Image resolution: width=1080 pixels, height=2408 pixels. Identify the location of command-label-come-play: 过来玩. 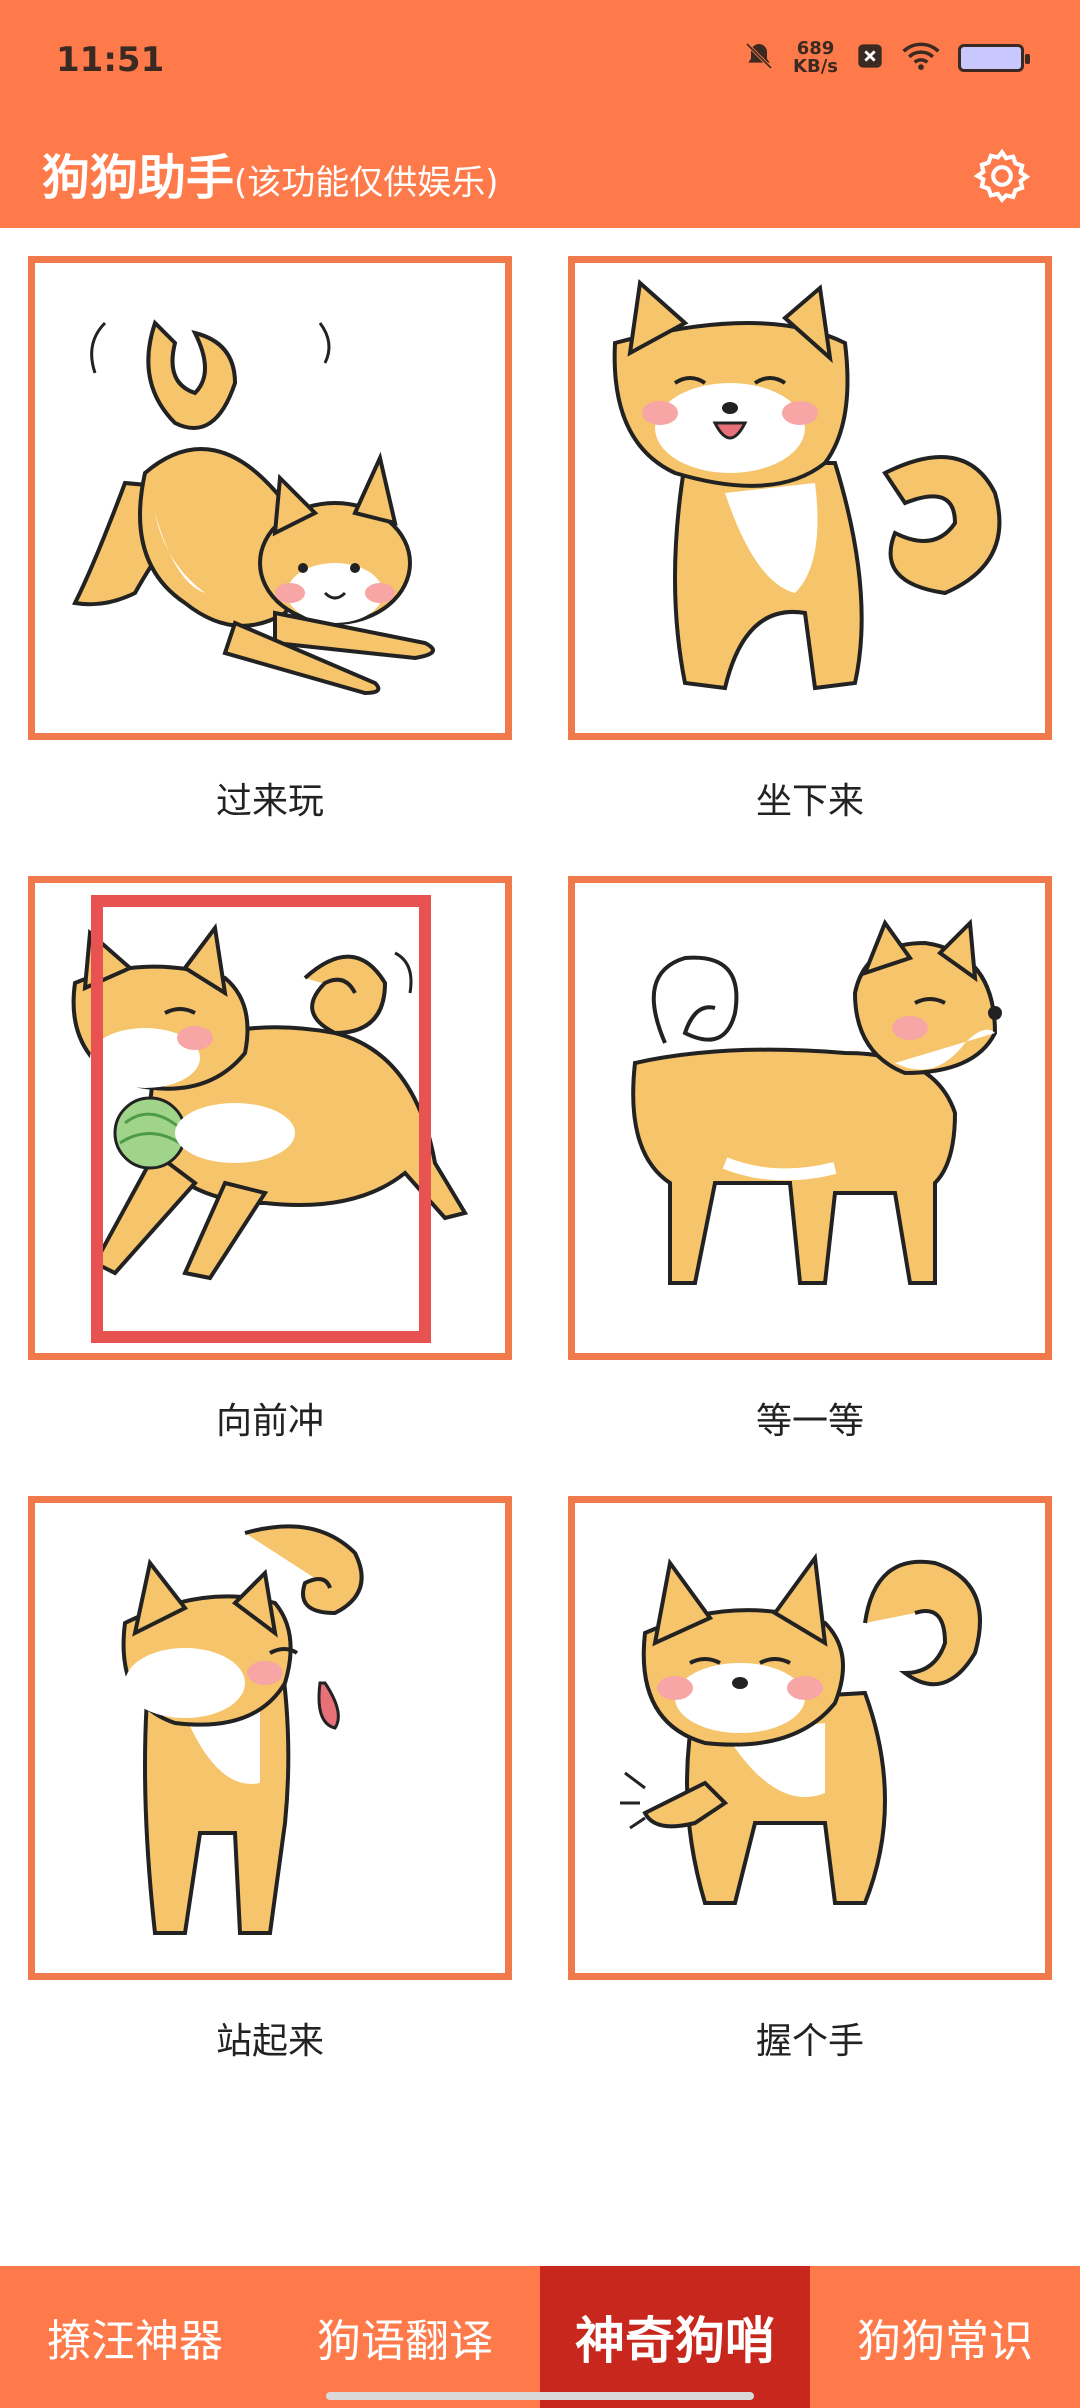
(269, 801).